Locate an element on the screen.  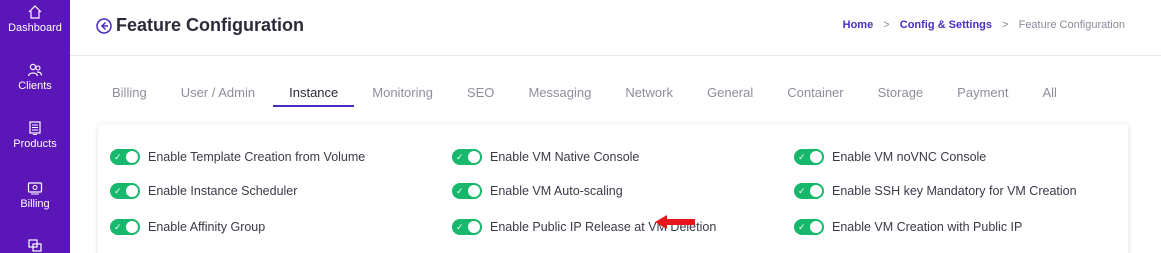
sidebar-item-label: Products is located at coordinates (35, 144).